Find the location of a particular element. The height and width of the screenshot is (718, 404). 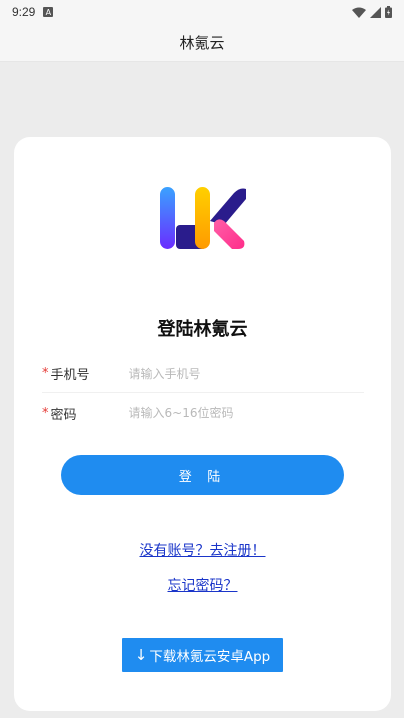

wifi-icon is located at coordinates (359, 12).